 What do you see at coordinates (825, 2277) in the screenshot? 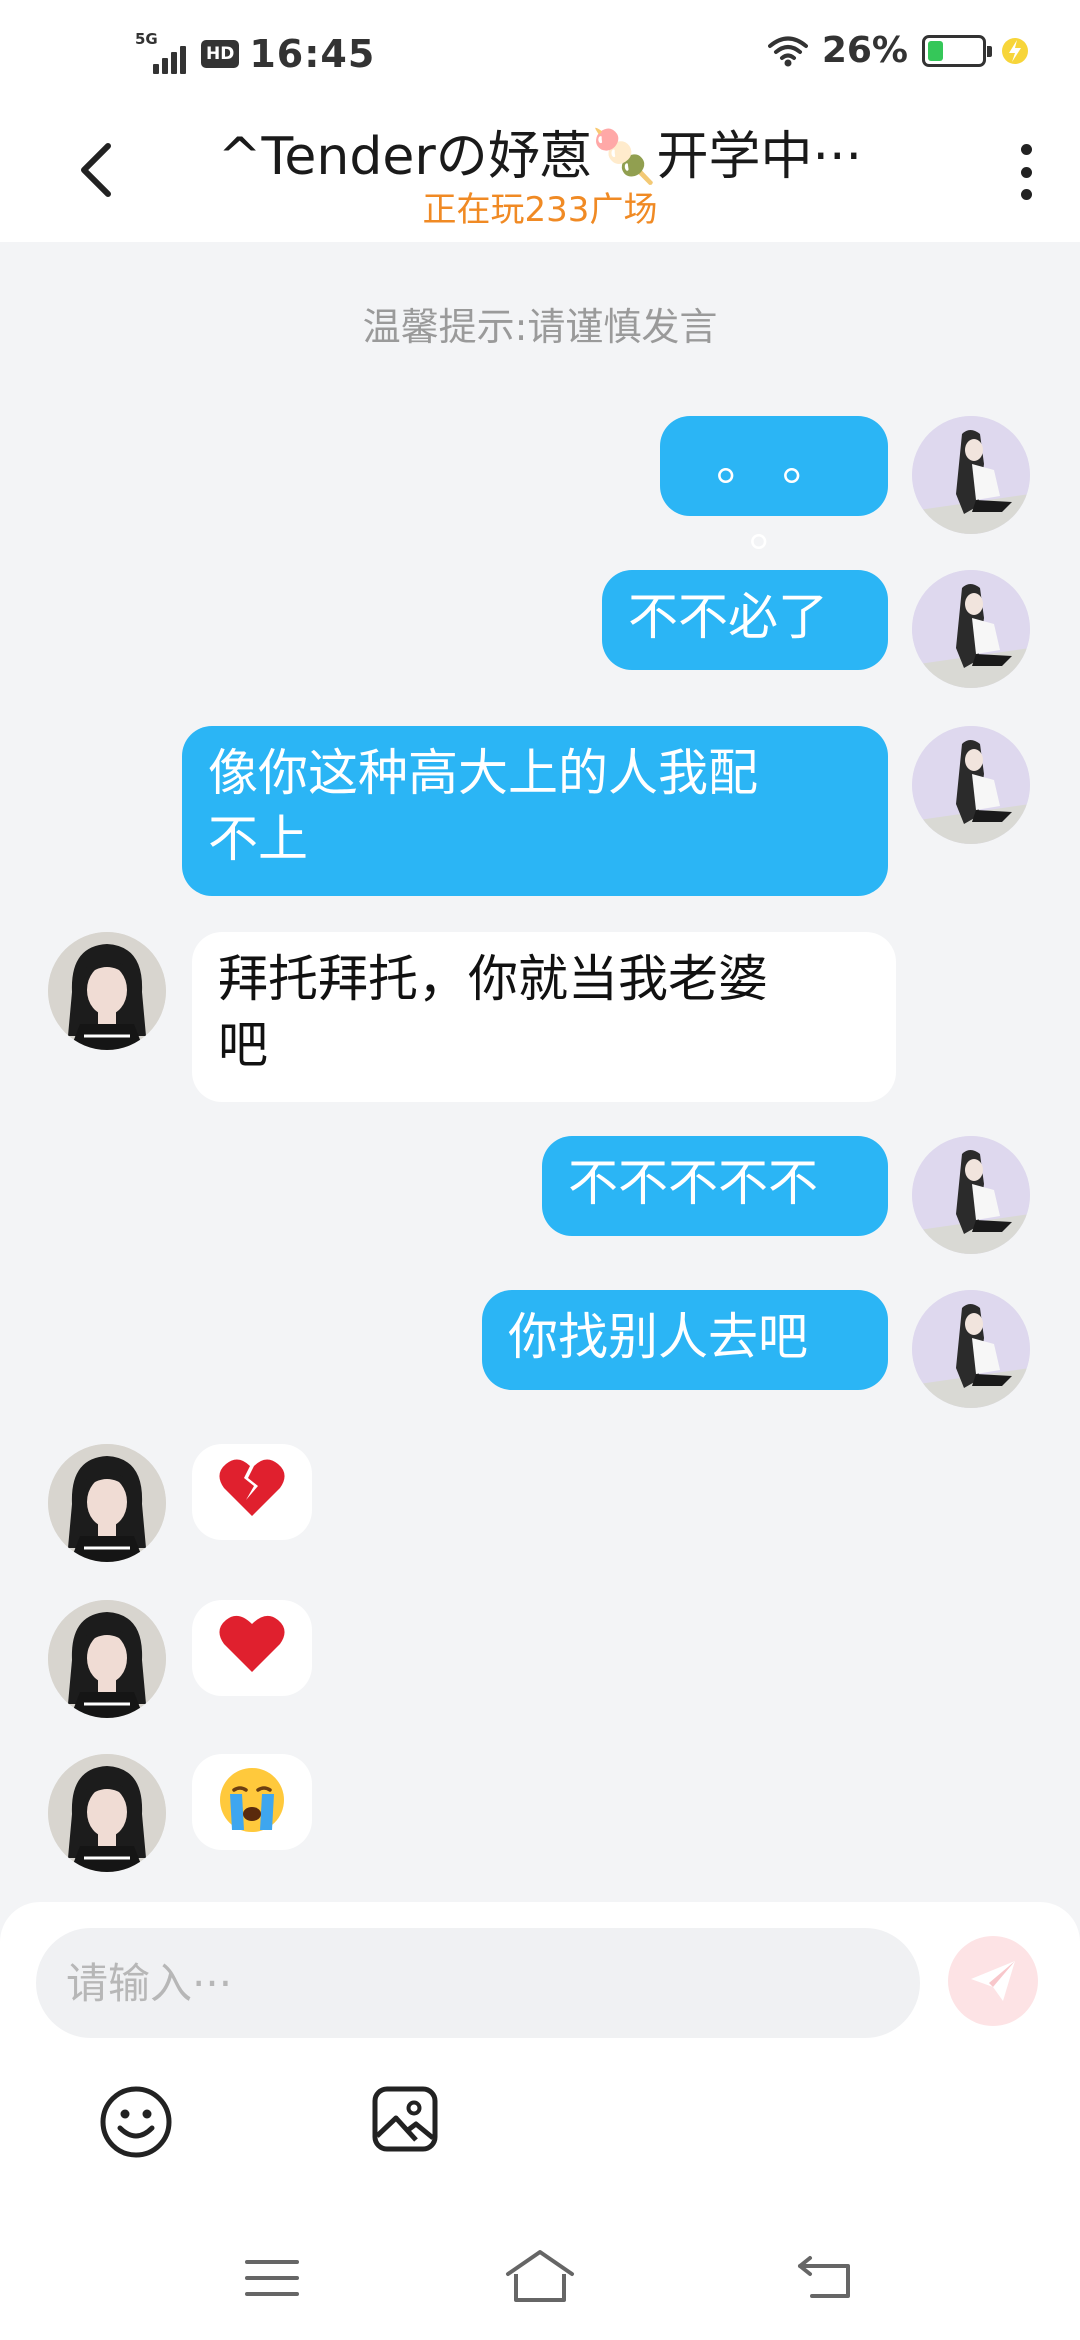
I see `return-arrow-icon` at bounding box center [825, 2277].